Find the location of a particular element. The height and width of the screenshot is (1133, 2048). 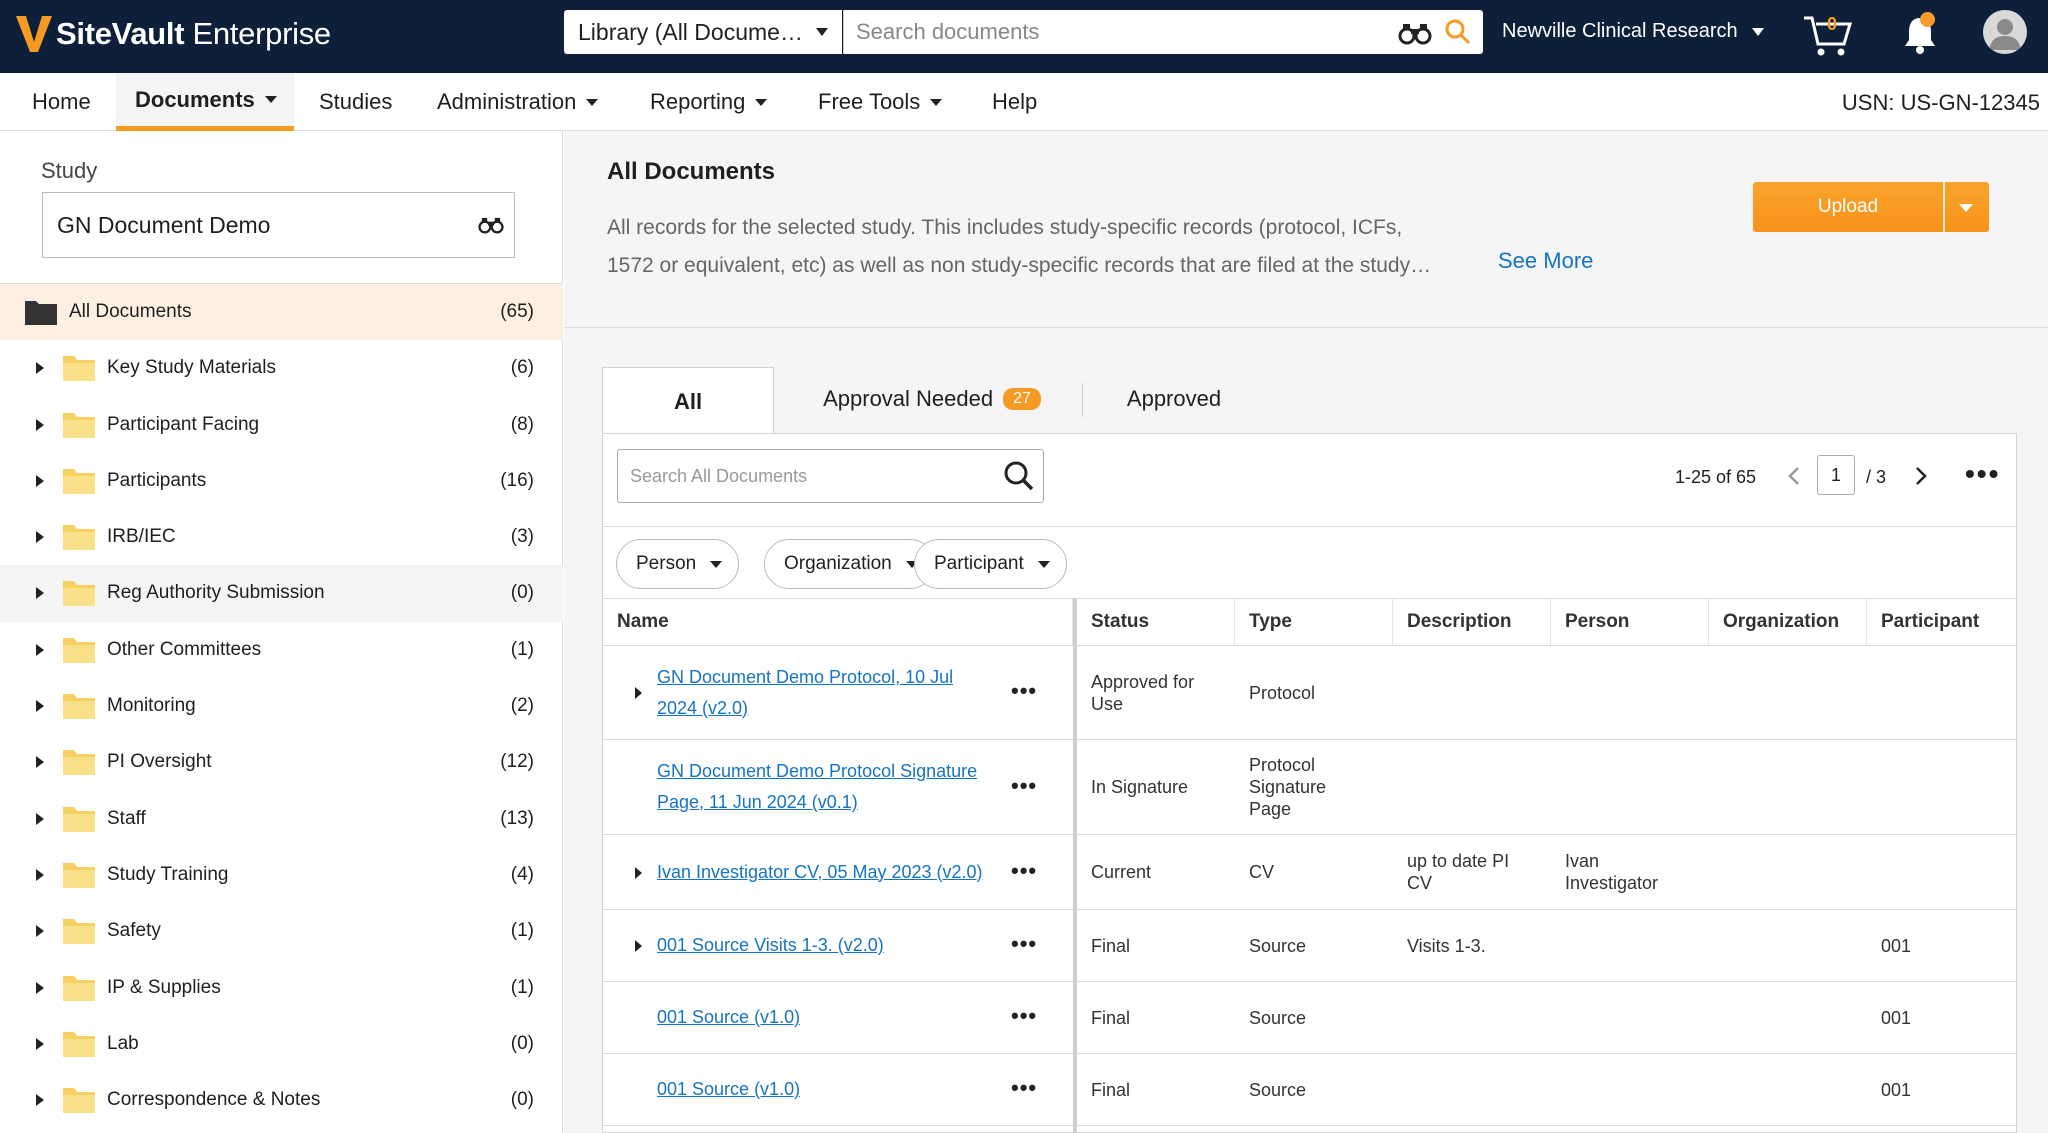

column-person: Person is located at coordinates (1630, 622).